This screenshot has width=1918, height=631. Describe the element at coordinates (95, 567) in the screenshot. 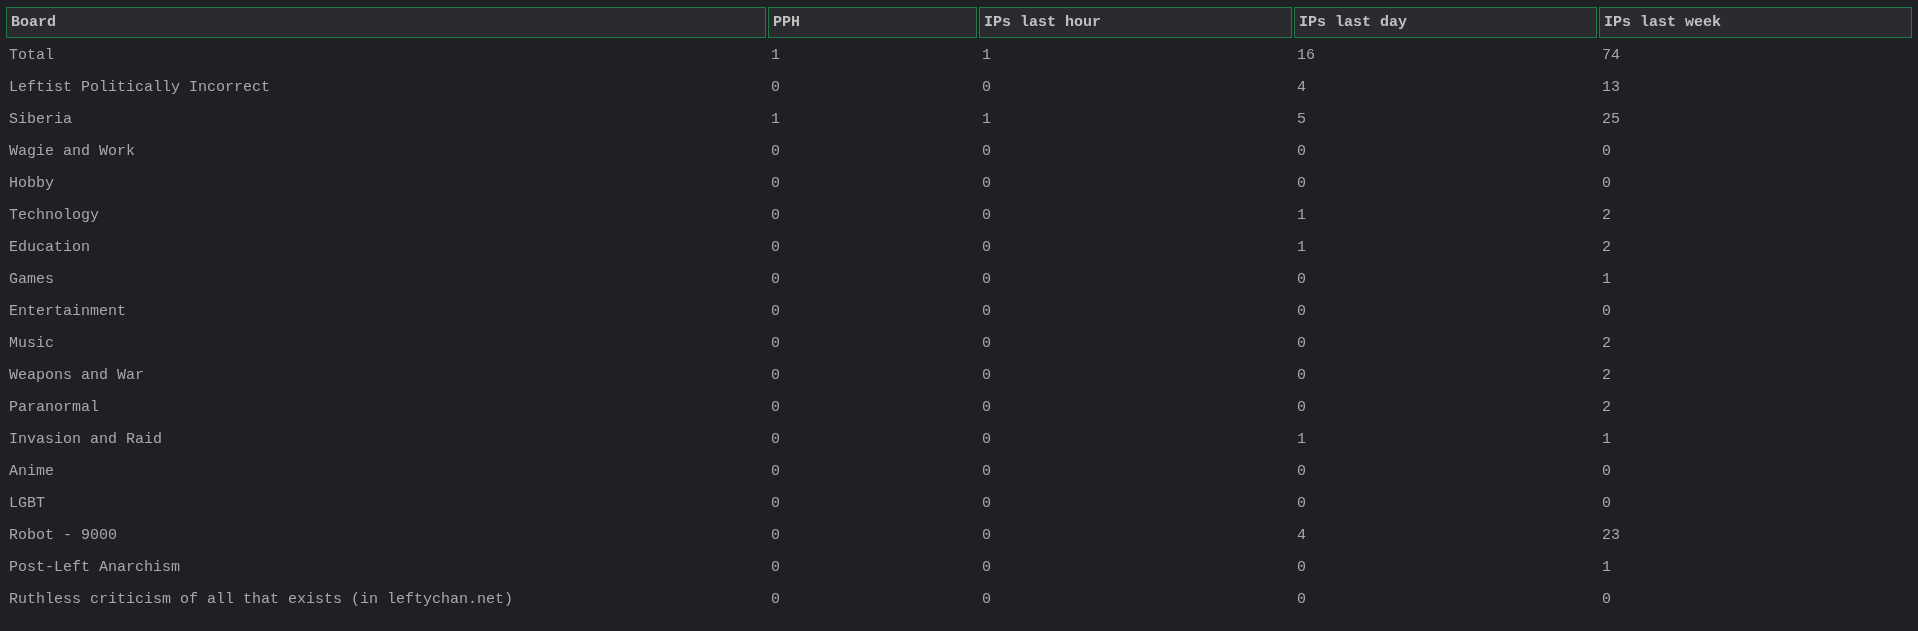

I see `table-cell: Post-Left Anarchism` at that location.